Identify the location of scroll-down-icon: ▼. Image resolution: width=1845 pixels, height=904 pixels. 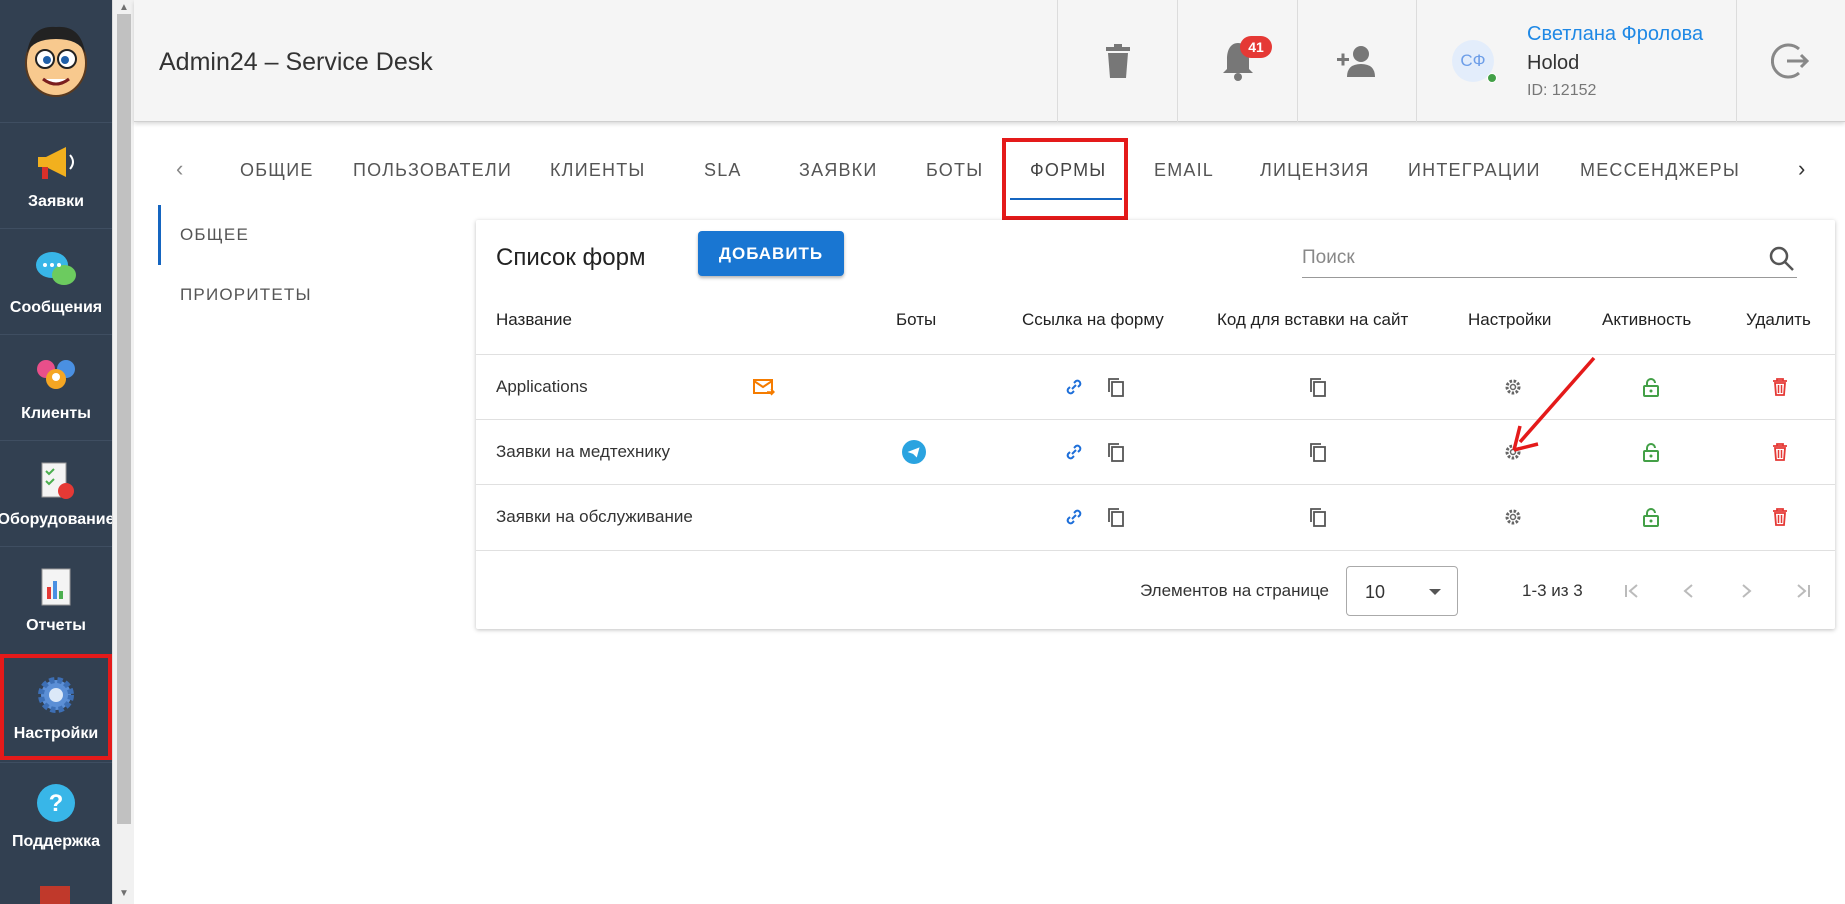
(124, 894).